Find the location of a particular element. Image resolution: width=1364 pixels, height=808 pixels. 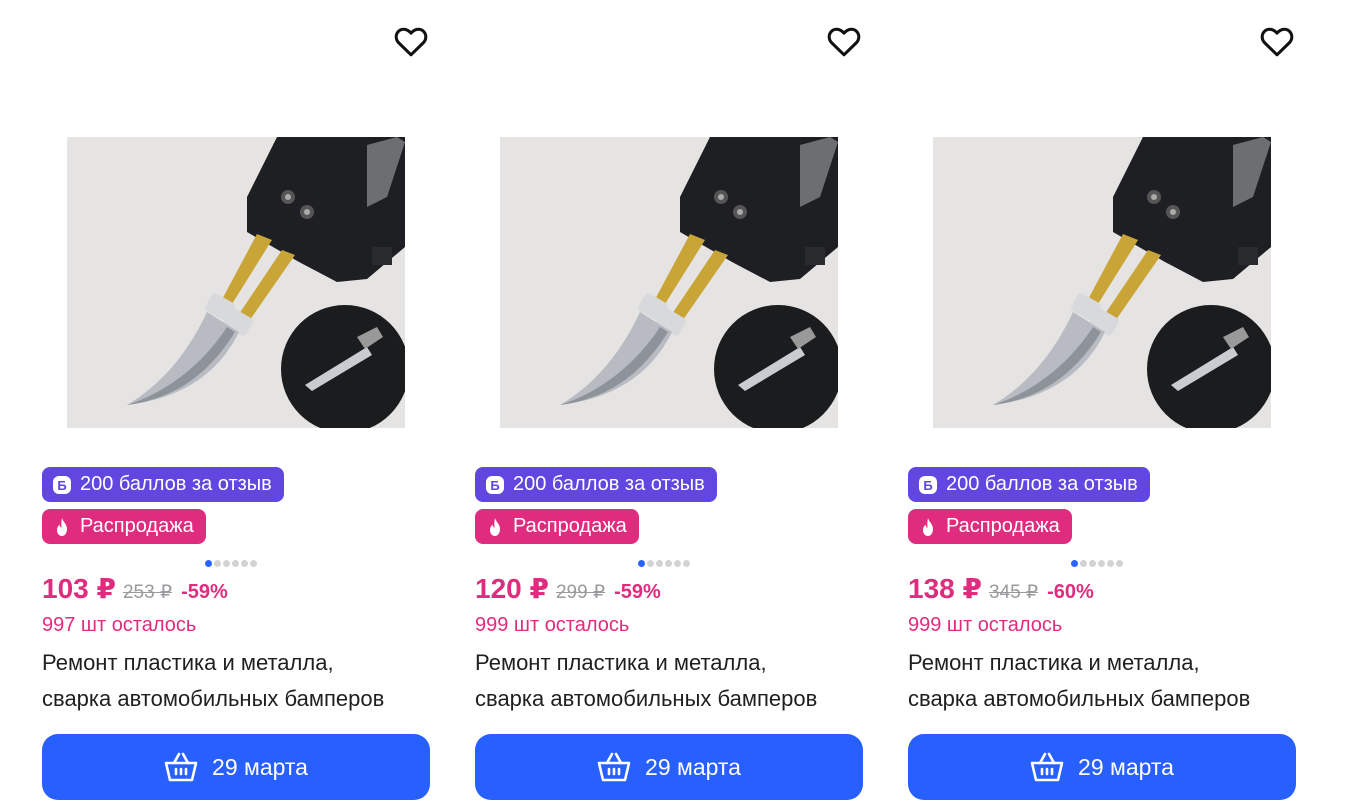

current-price: 120 ₽ is located at coordinates (512, 588).